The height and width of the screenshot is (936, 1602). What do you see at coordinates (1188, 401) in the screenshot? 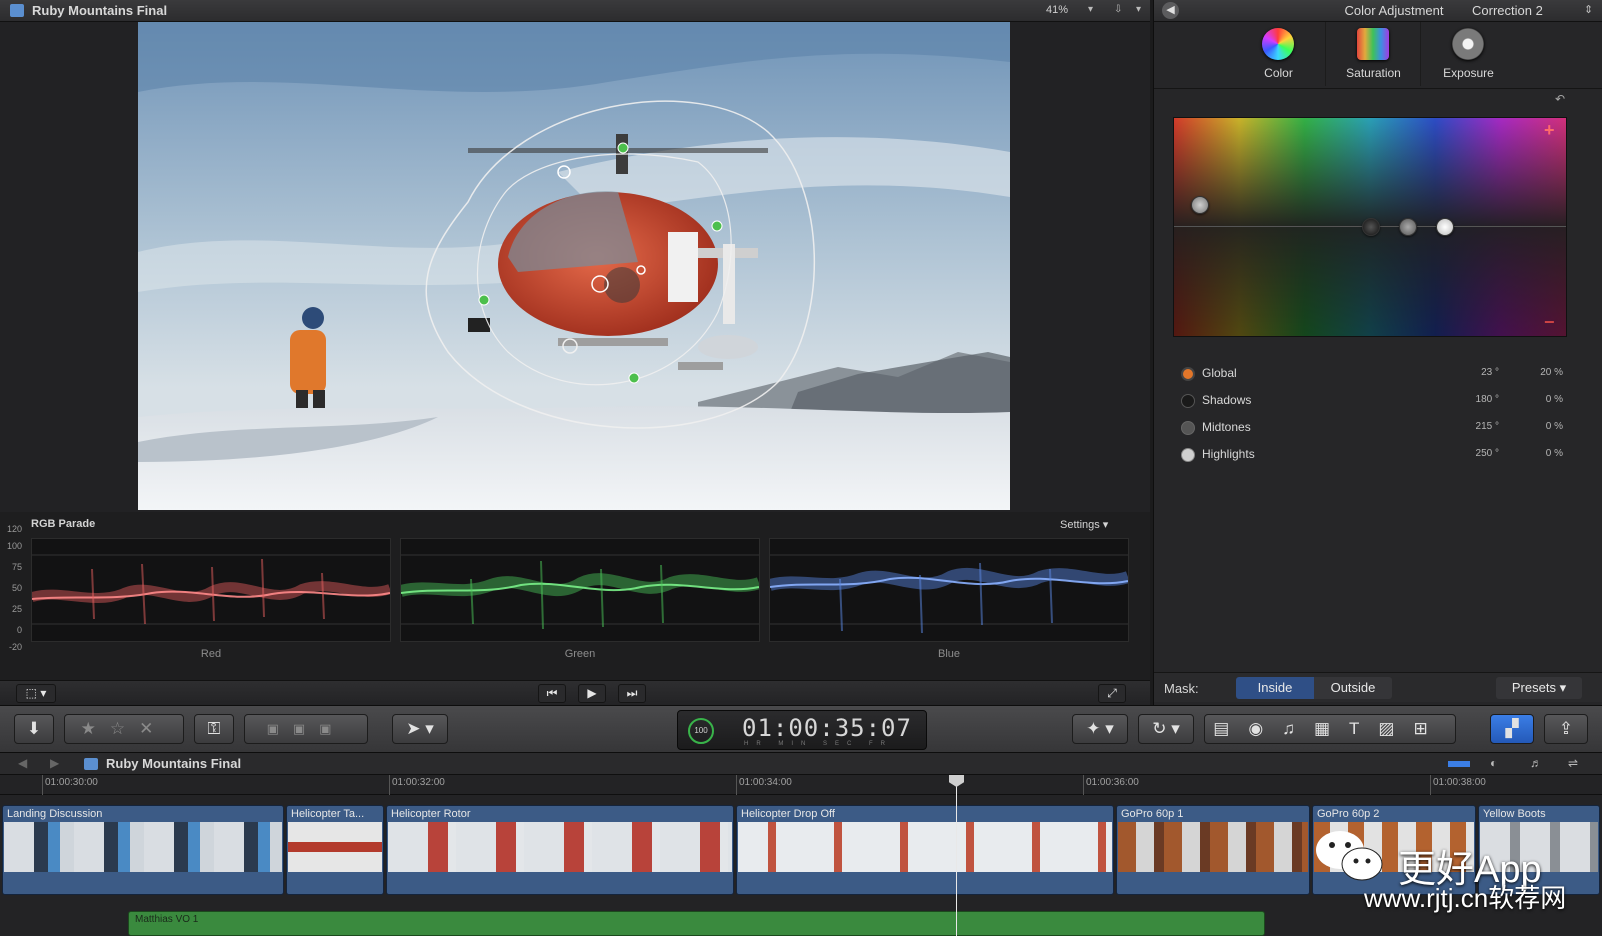
I see `shadows-range-icon` at bounding box center [1188, 401].